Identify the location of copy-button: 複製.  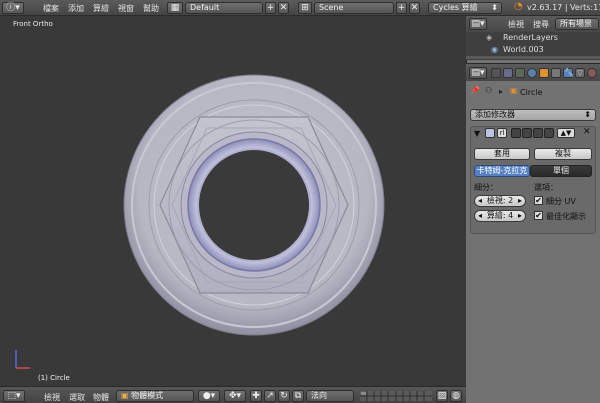
(563, 154).